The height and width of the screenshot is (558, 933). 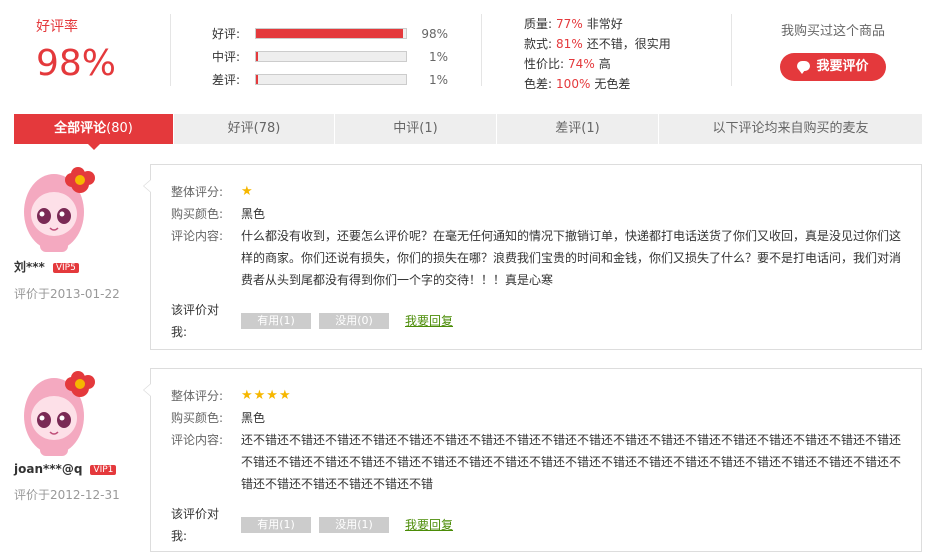 I want to click on useless-count: (0), so click(x=365, y=320).